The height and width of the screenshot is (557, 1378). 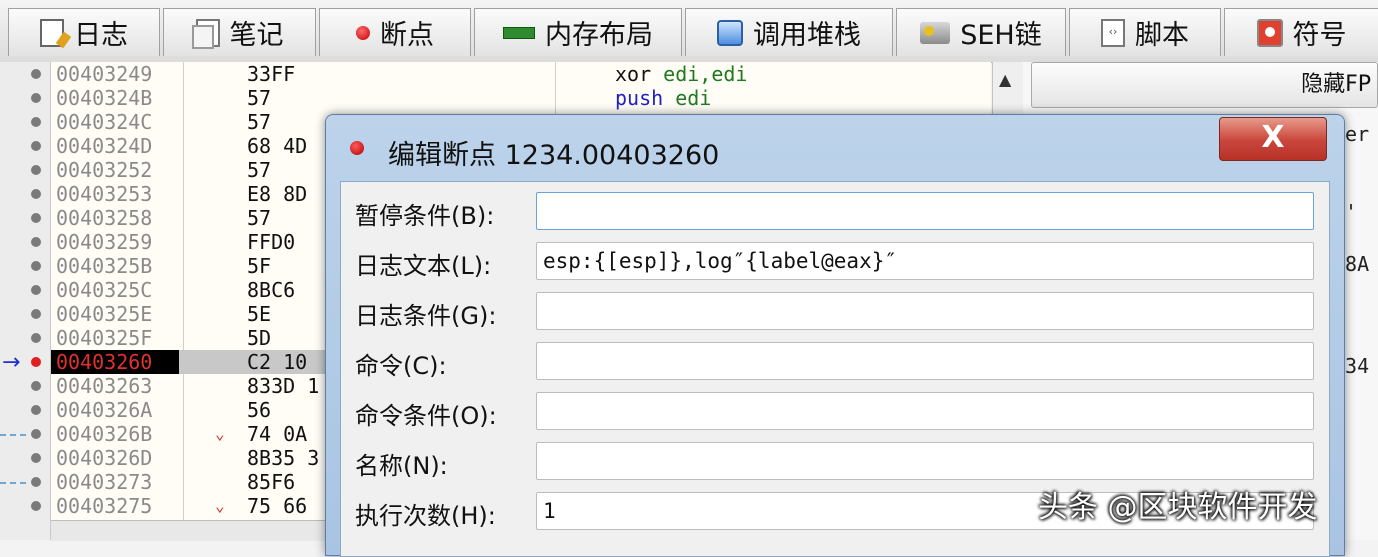 What do you see at coordinates (425, 516) in the screenshot?
I see `field-label: 执行次数(H):` at bounding box center [425, 516].